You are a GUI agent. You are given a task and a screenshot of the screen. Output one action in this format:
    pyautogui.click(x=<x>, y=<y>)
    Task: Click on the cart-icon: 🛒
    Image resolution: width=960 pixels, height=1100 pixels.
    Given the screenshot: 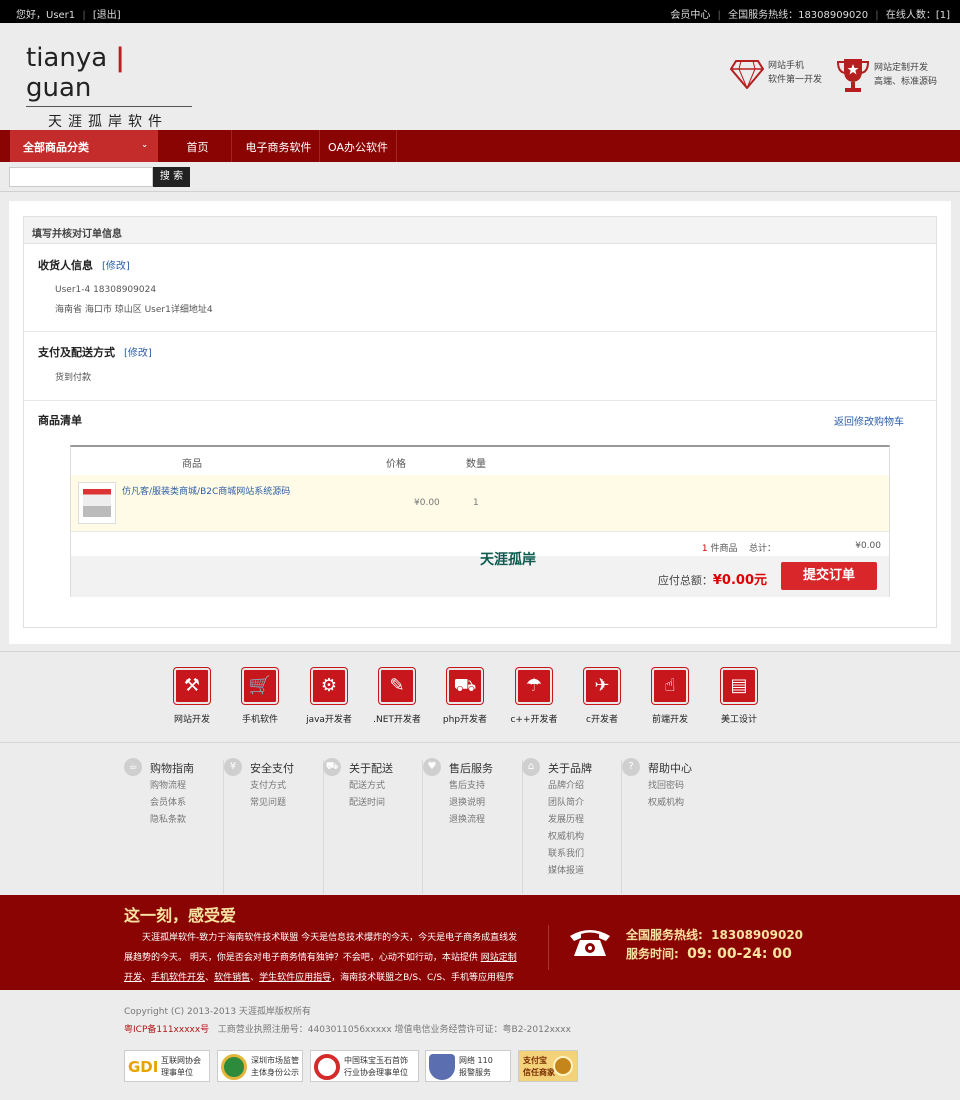 What is the action you would take?
    pyautogui.click(x=260, y=686)
    